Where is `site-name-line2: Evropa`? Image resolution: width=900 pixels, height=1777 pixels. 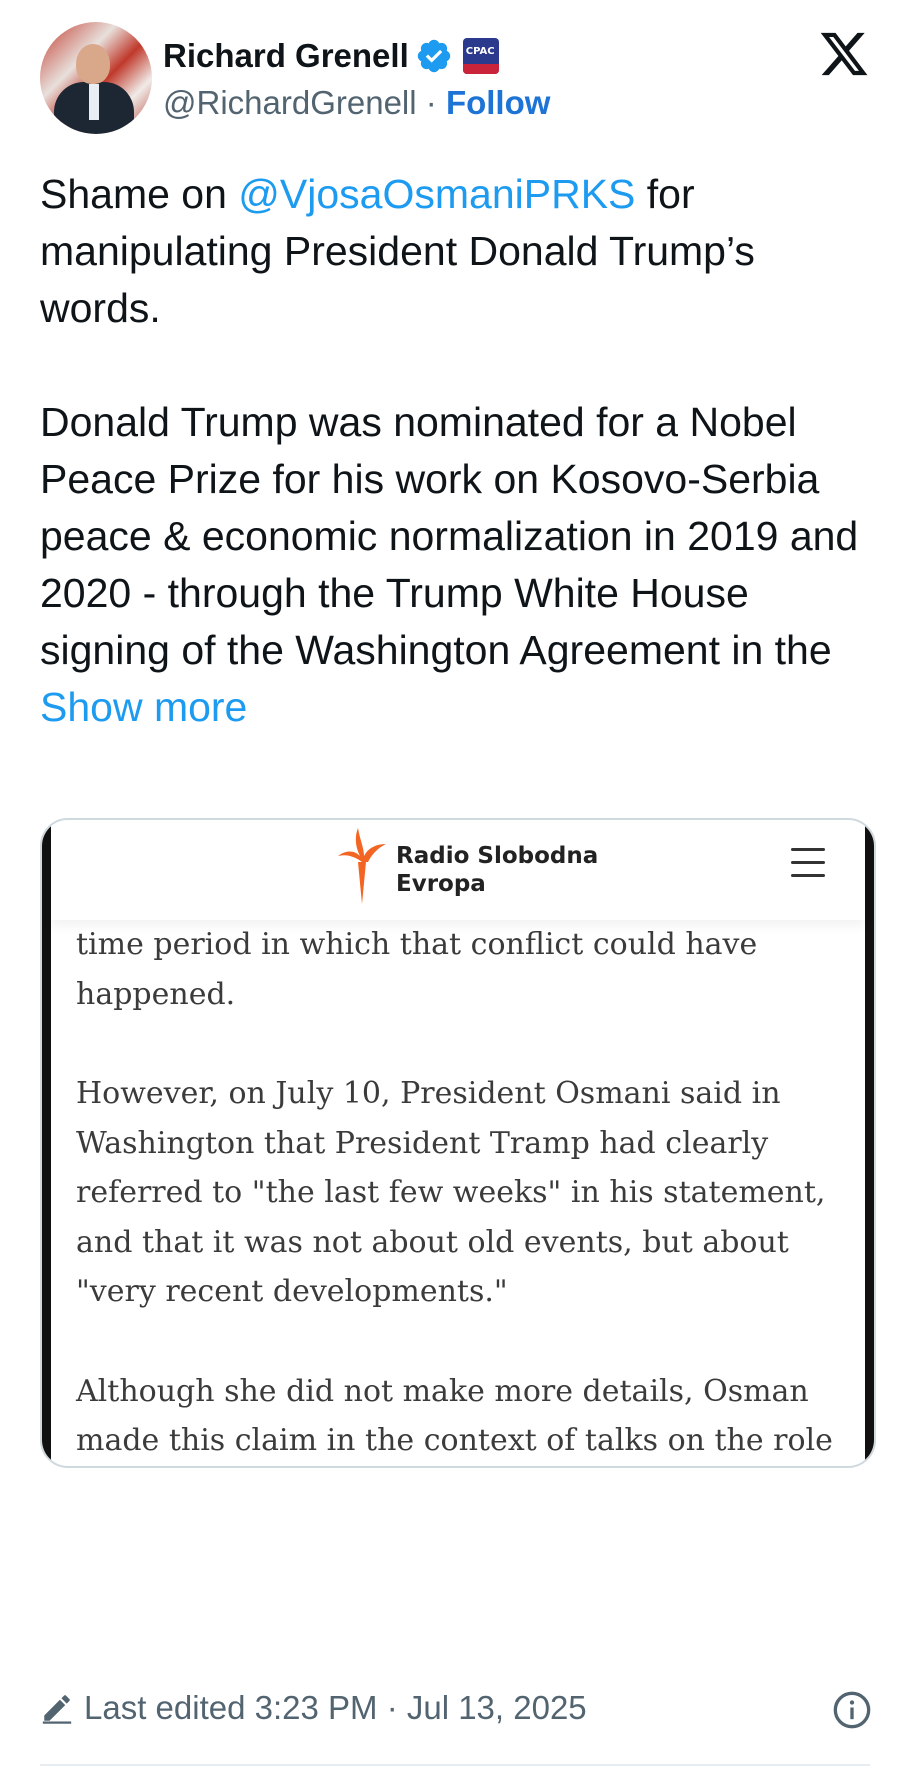 site-name-line2: Evropa is located at coordinates (441, 884).